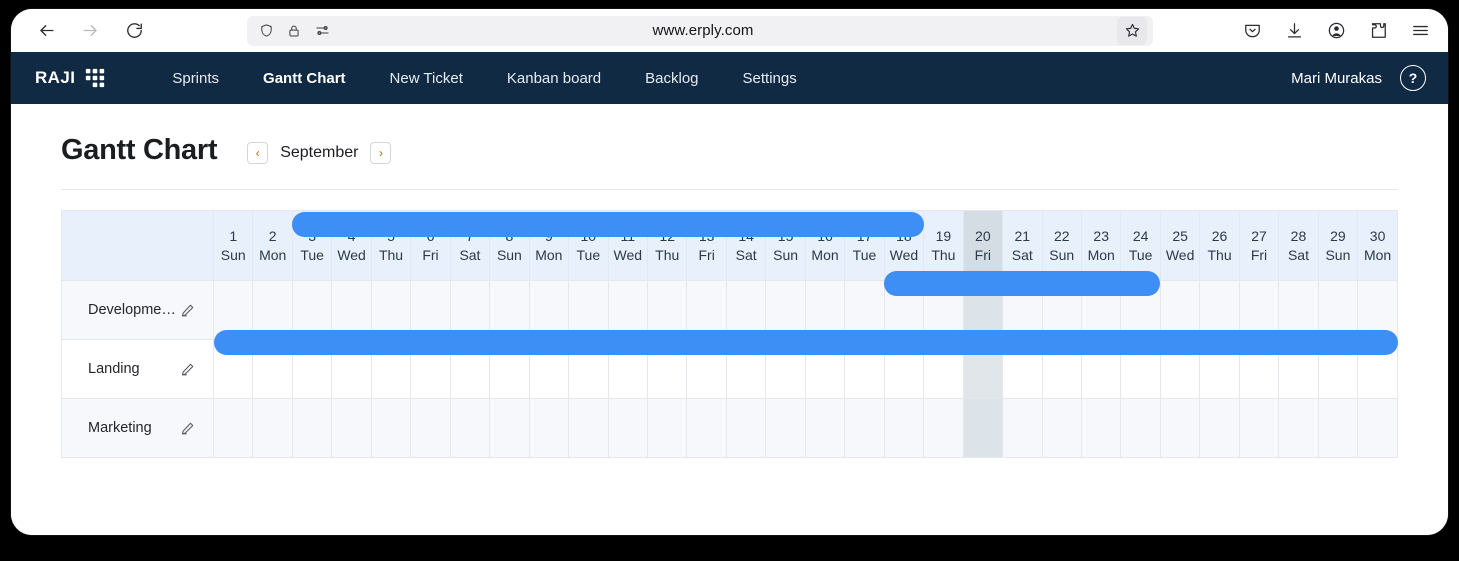 This screenshot has height=561, width=1459. Describe the element at coordinates (258, 152) in the screenshot. I see `chevron-left-icon: ‹` at that location.